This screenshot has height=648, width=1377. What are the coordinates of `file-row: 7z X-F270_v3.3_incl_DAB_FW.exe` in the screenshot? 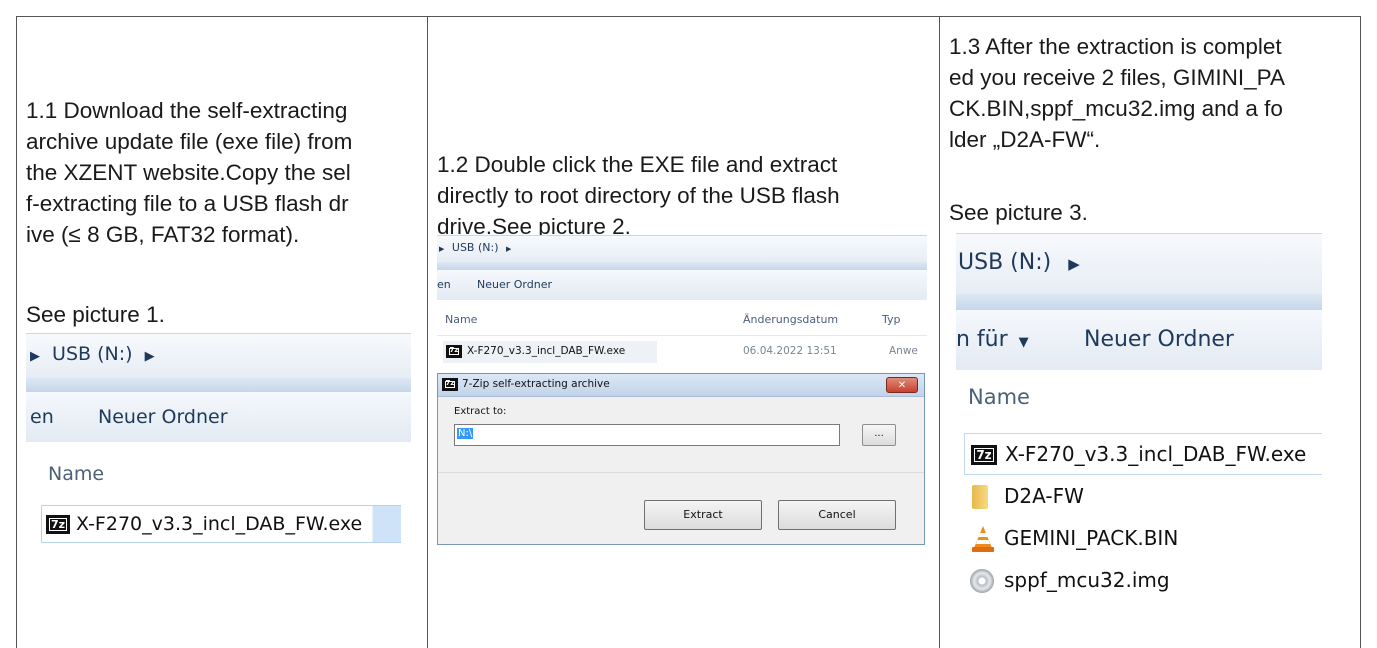 It's located at (550, 352).